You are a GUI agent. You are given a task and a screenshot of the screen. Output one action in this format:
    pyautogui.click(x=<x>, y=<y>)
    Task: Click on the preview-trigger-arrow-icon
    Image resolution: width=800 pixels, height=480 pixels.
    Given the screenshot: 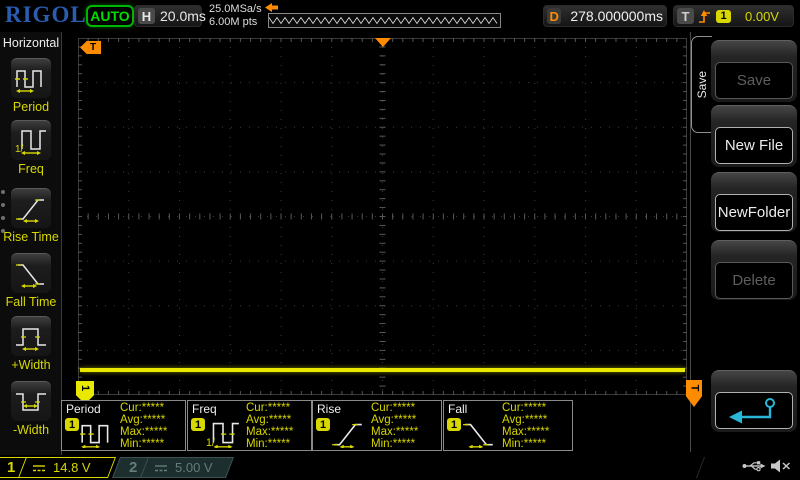 What is the action you would take?
    pyautogui.click(x=271, y=7)
    